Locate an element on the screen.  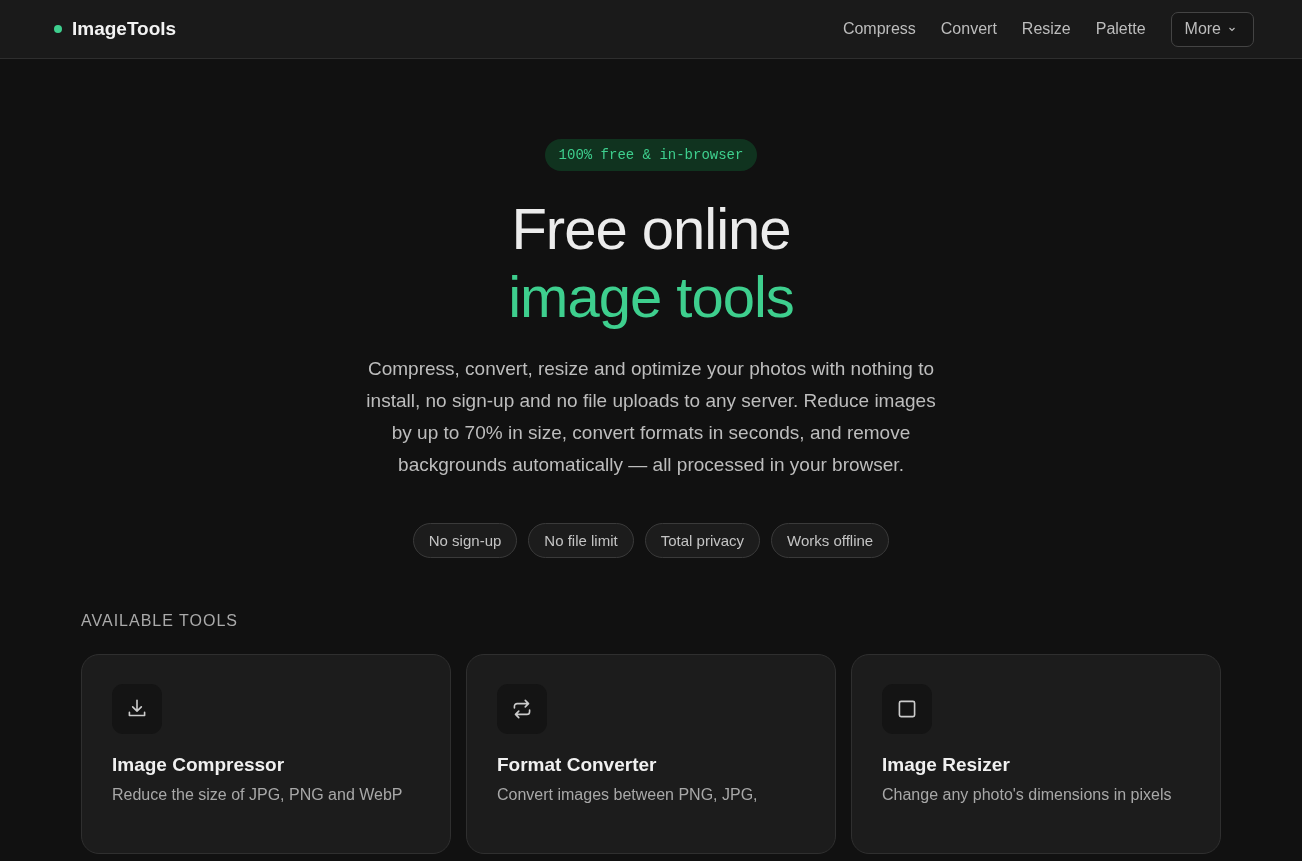
hero-description: Compress, convert, resize and optimize your photos with nothing to install, no sign-up and no file uploads to any server. Reduce images by up to 70% in size, convert formats in seconds, and remove backgrounds automatically — all processed in your browser. is located at coordinates (651, 417).